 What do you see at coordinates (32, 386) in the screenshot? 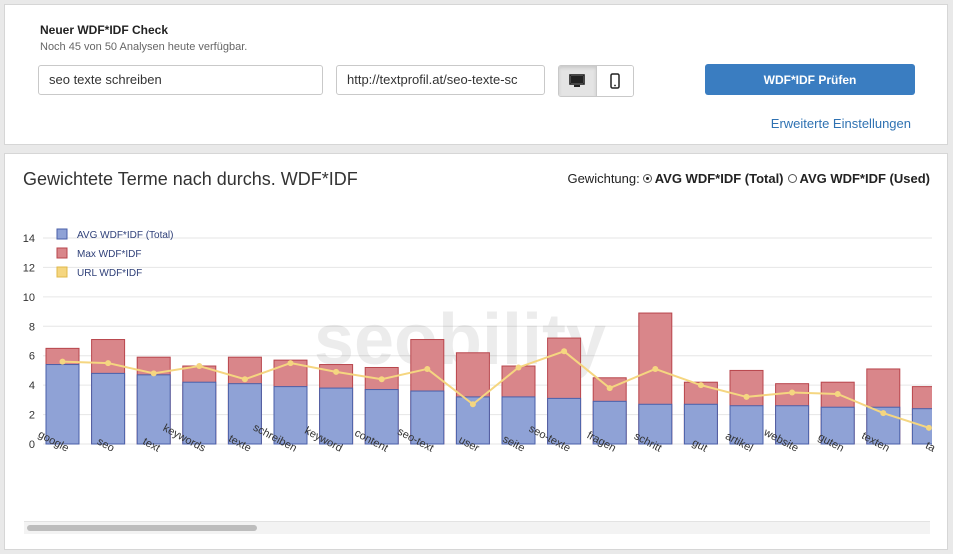
I see `y-tick-label: 4` at bounding box center [32, 386].